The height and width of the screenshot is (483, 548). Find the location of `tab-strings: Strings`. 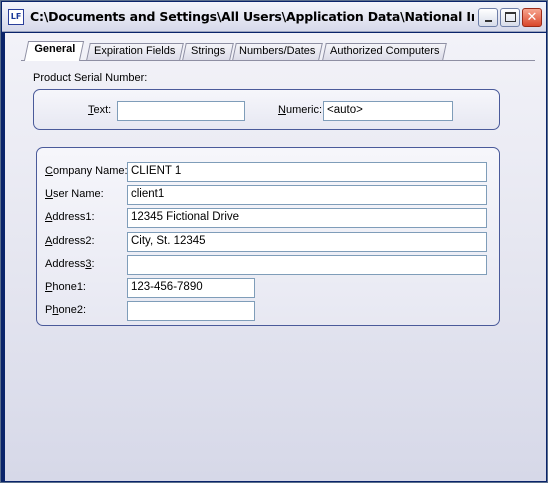

tab-strings: Strings is located at coordinates (208, 51).